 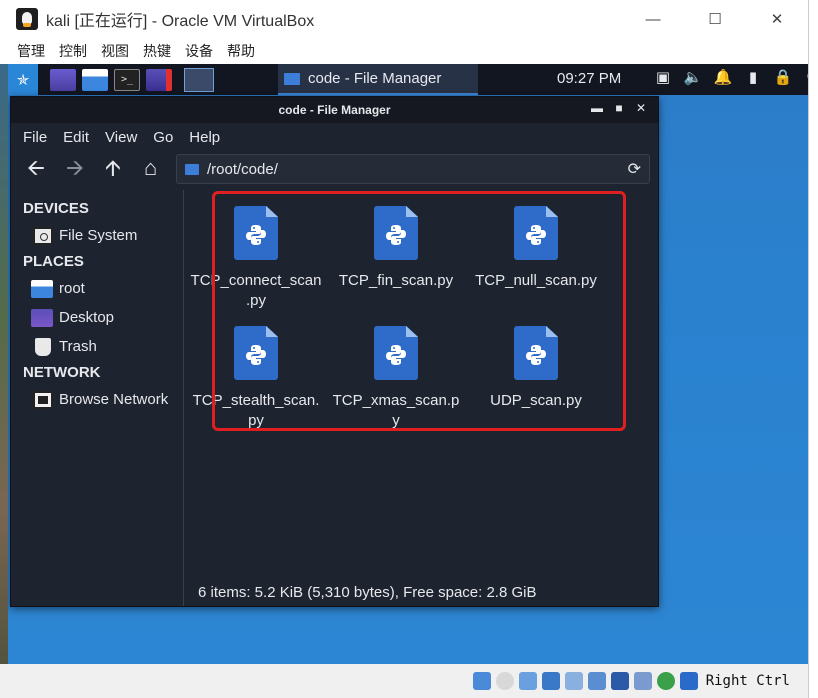 What do you see at coordinates (641, 108) in the screenshot?
I see `fm-close-button: ✕` at bounding box center [641, 108].